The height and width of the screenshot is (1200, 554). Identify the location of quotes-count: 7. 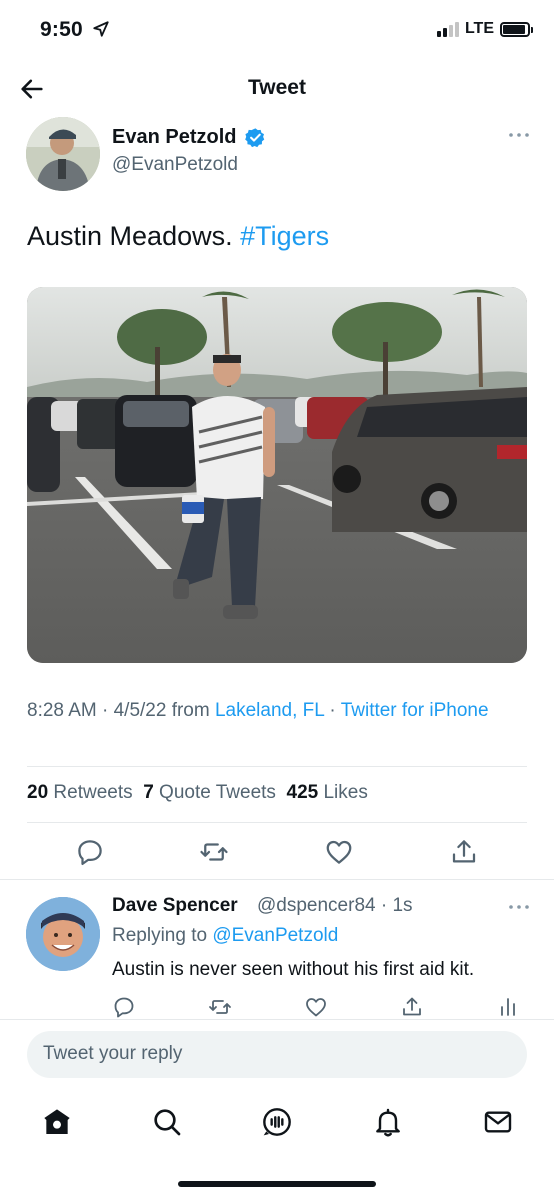
(148, 792).